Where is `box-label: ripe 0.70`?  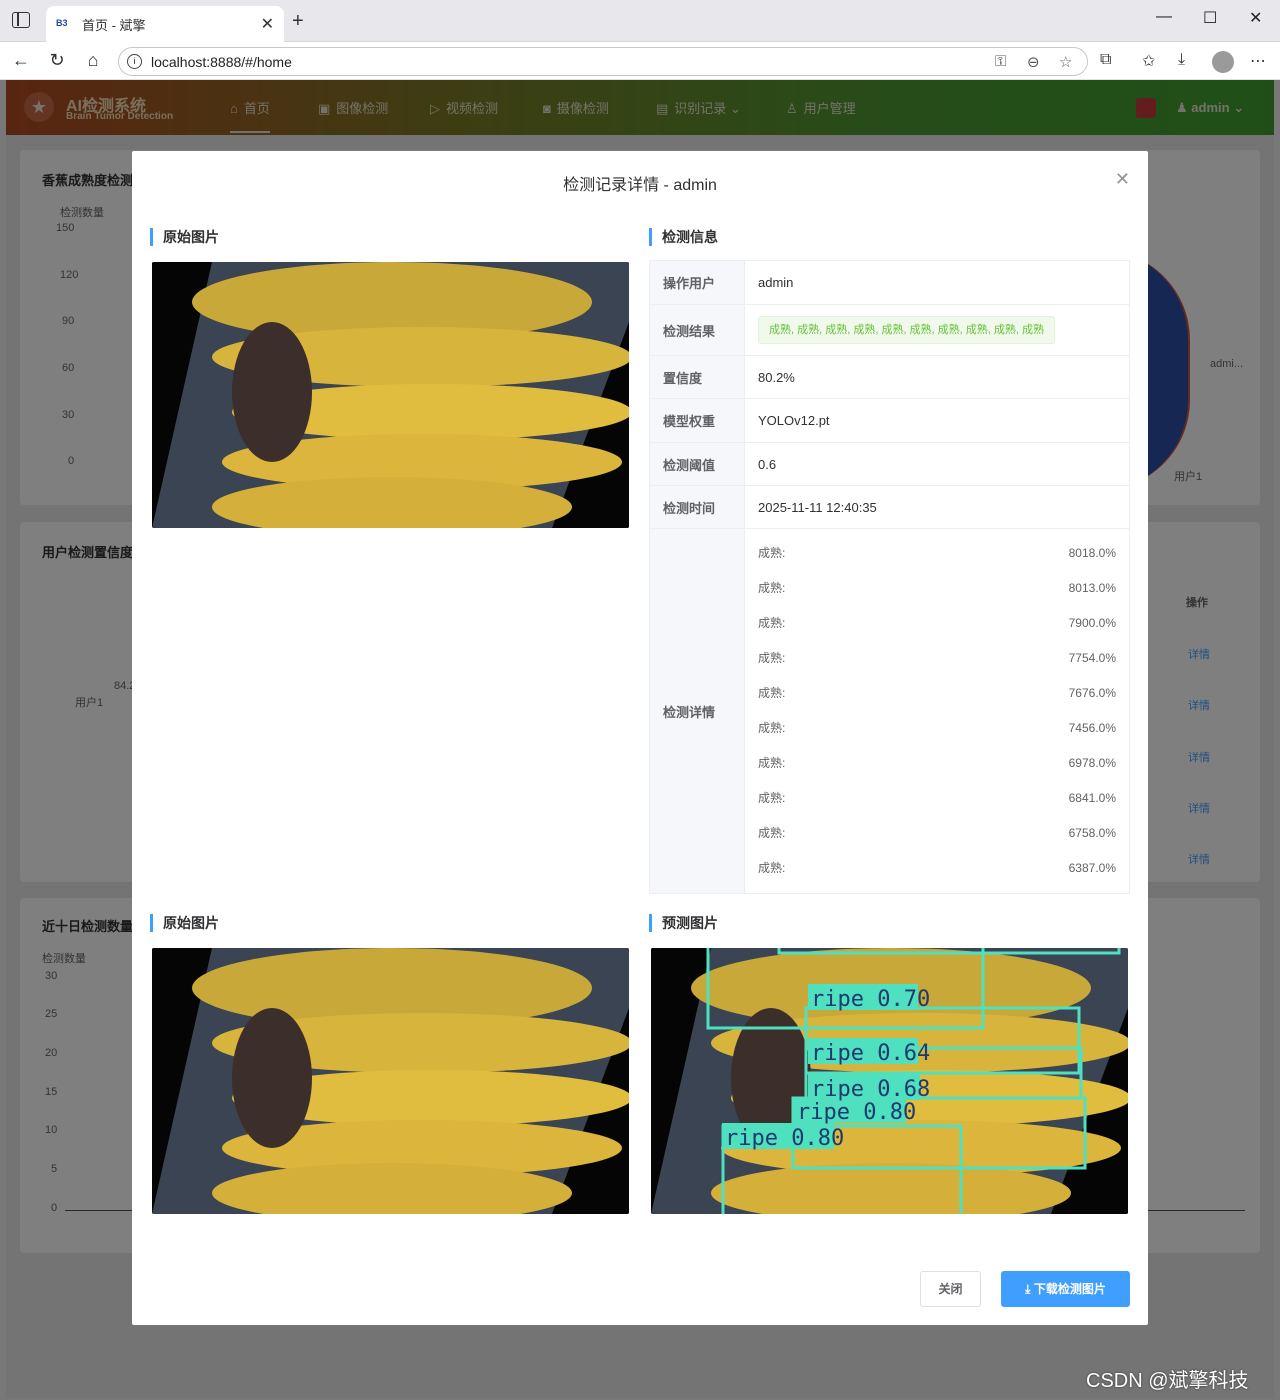 box-label: ripe 0.70 is located at coordinates (870, 999).